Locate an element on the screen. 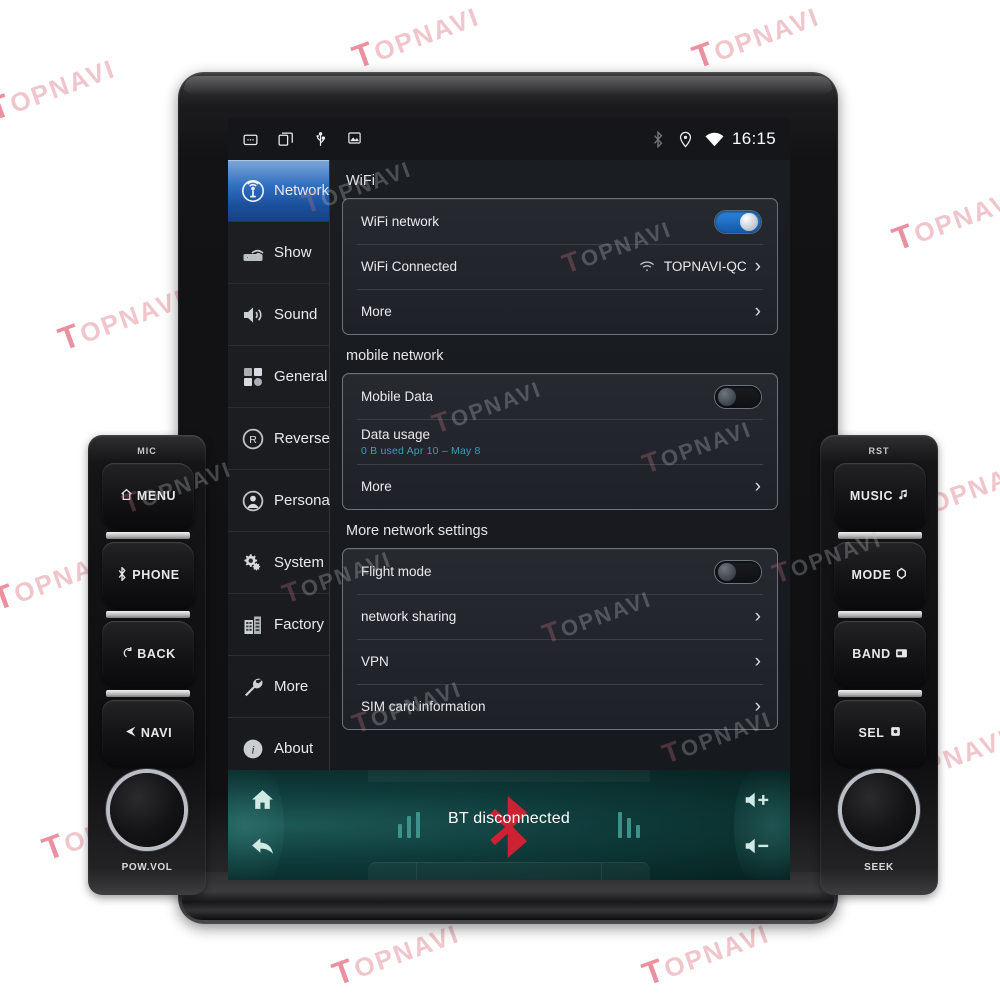  svg-text: R is located at coordinates (253, 440).